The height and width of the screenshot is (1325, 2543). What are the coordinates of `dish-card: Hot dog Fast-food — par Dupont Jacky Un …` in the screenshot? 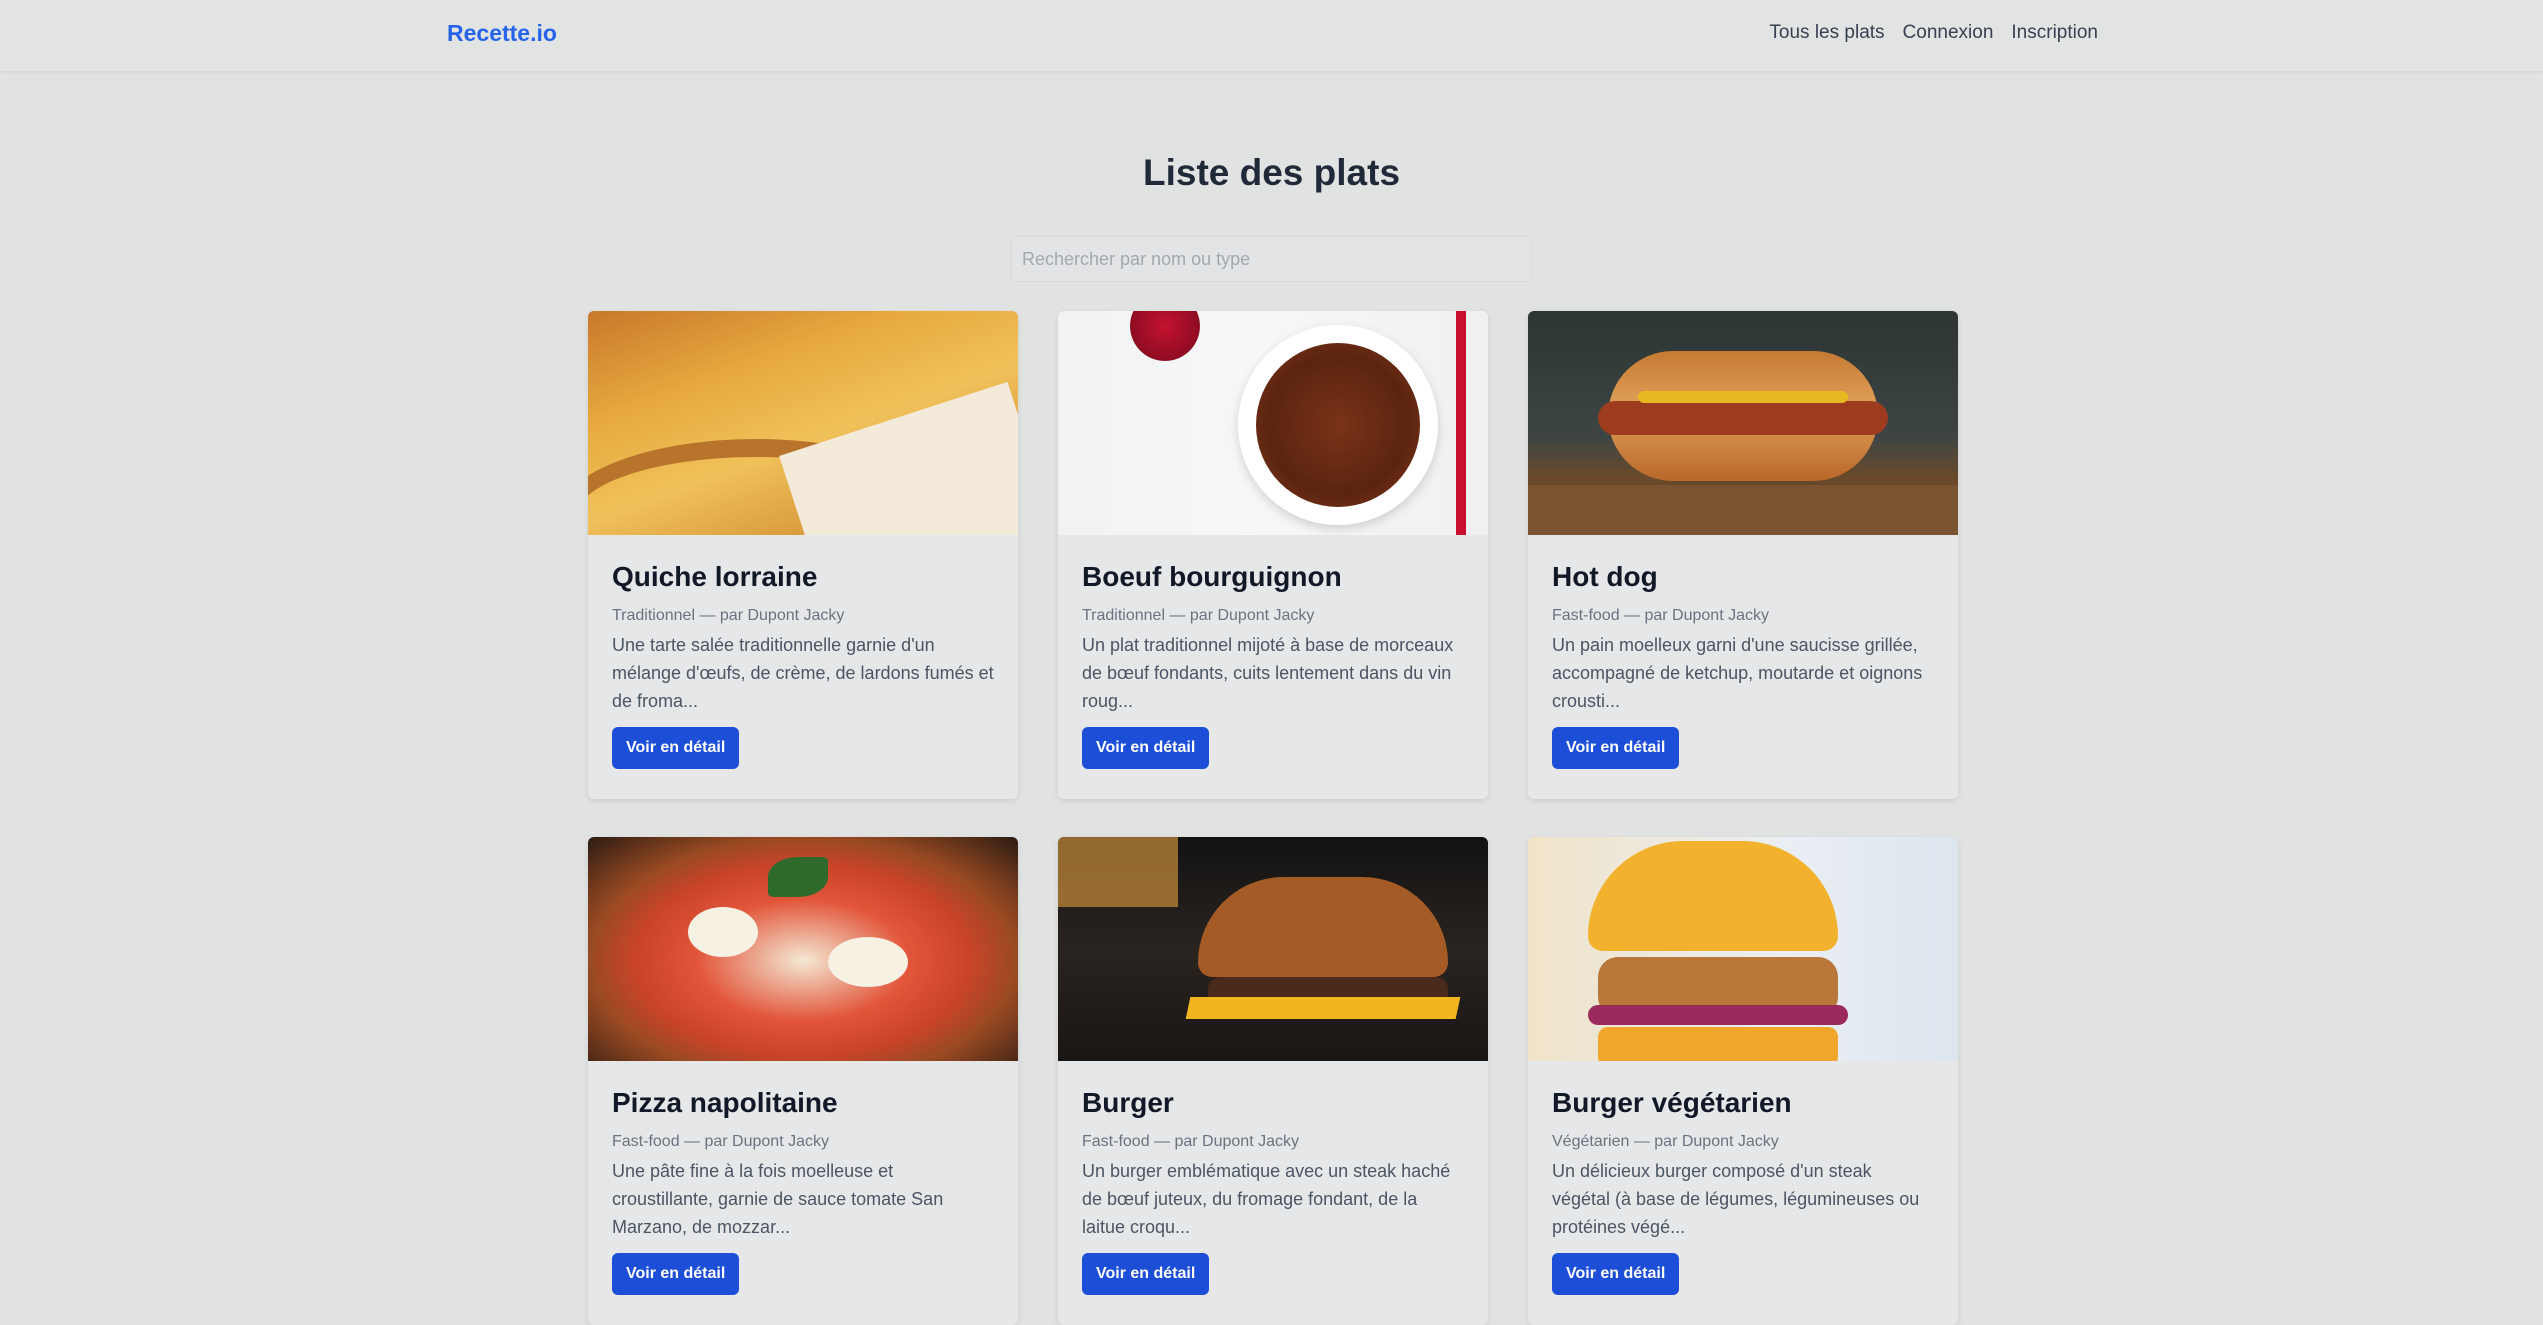 It's located at (1743, 555).